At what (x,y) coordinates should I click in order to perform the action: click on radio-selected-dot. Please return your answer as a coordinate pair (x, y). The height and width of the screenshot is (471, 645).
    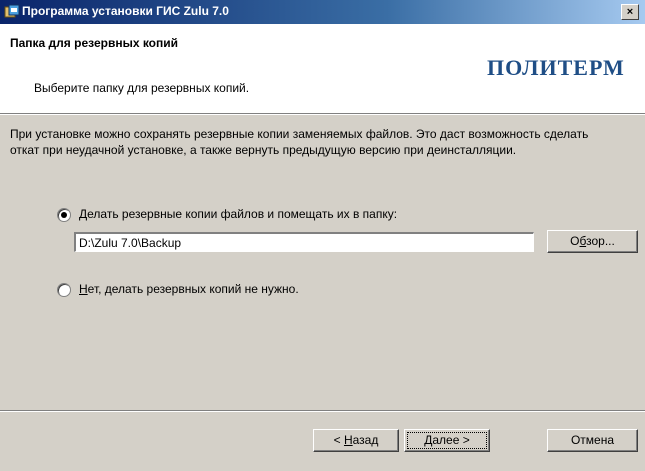
    Looking at the image, I should click on (64, 215).